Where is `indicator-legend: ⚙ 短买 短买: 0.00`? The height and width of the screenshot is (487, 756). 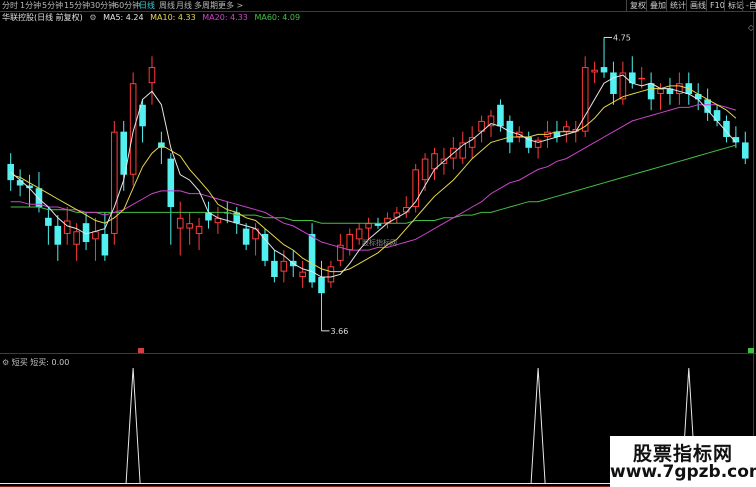
indicator-legend: ⚙ 短买 短买: 0.00 is located at coordinates (35, 362).